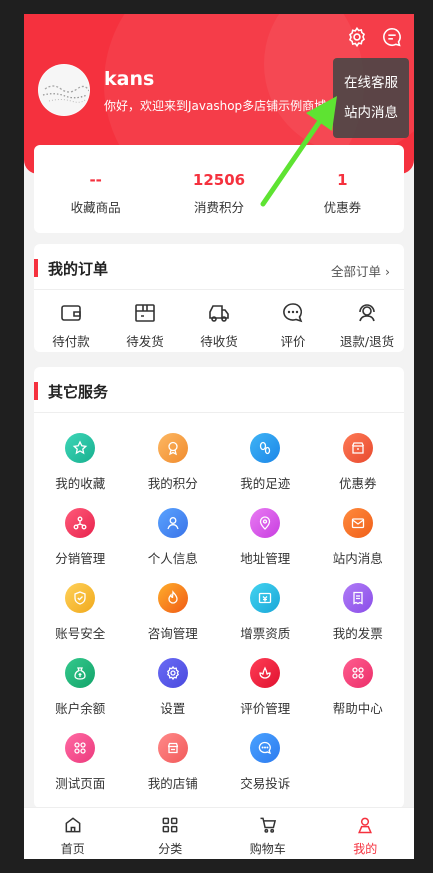 The width and height of the screenshot is (433, 873). What do you see at coordinates (71, 321) in the screenshot?
I see `order-pending-payment: 待付款` at bounding box center [71, 321].